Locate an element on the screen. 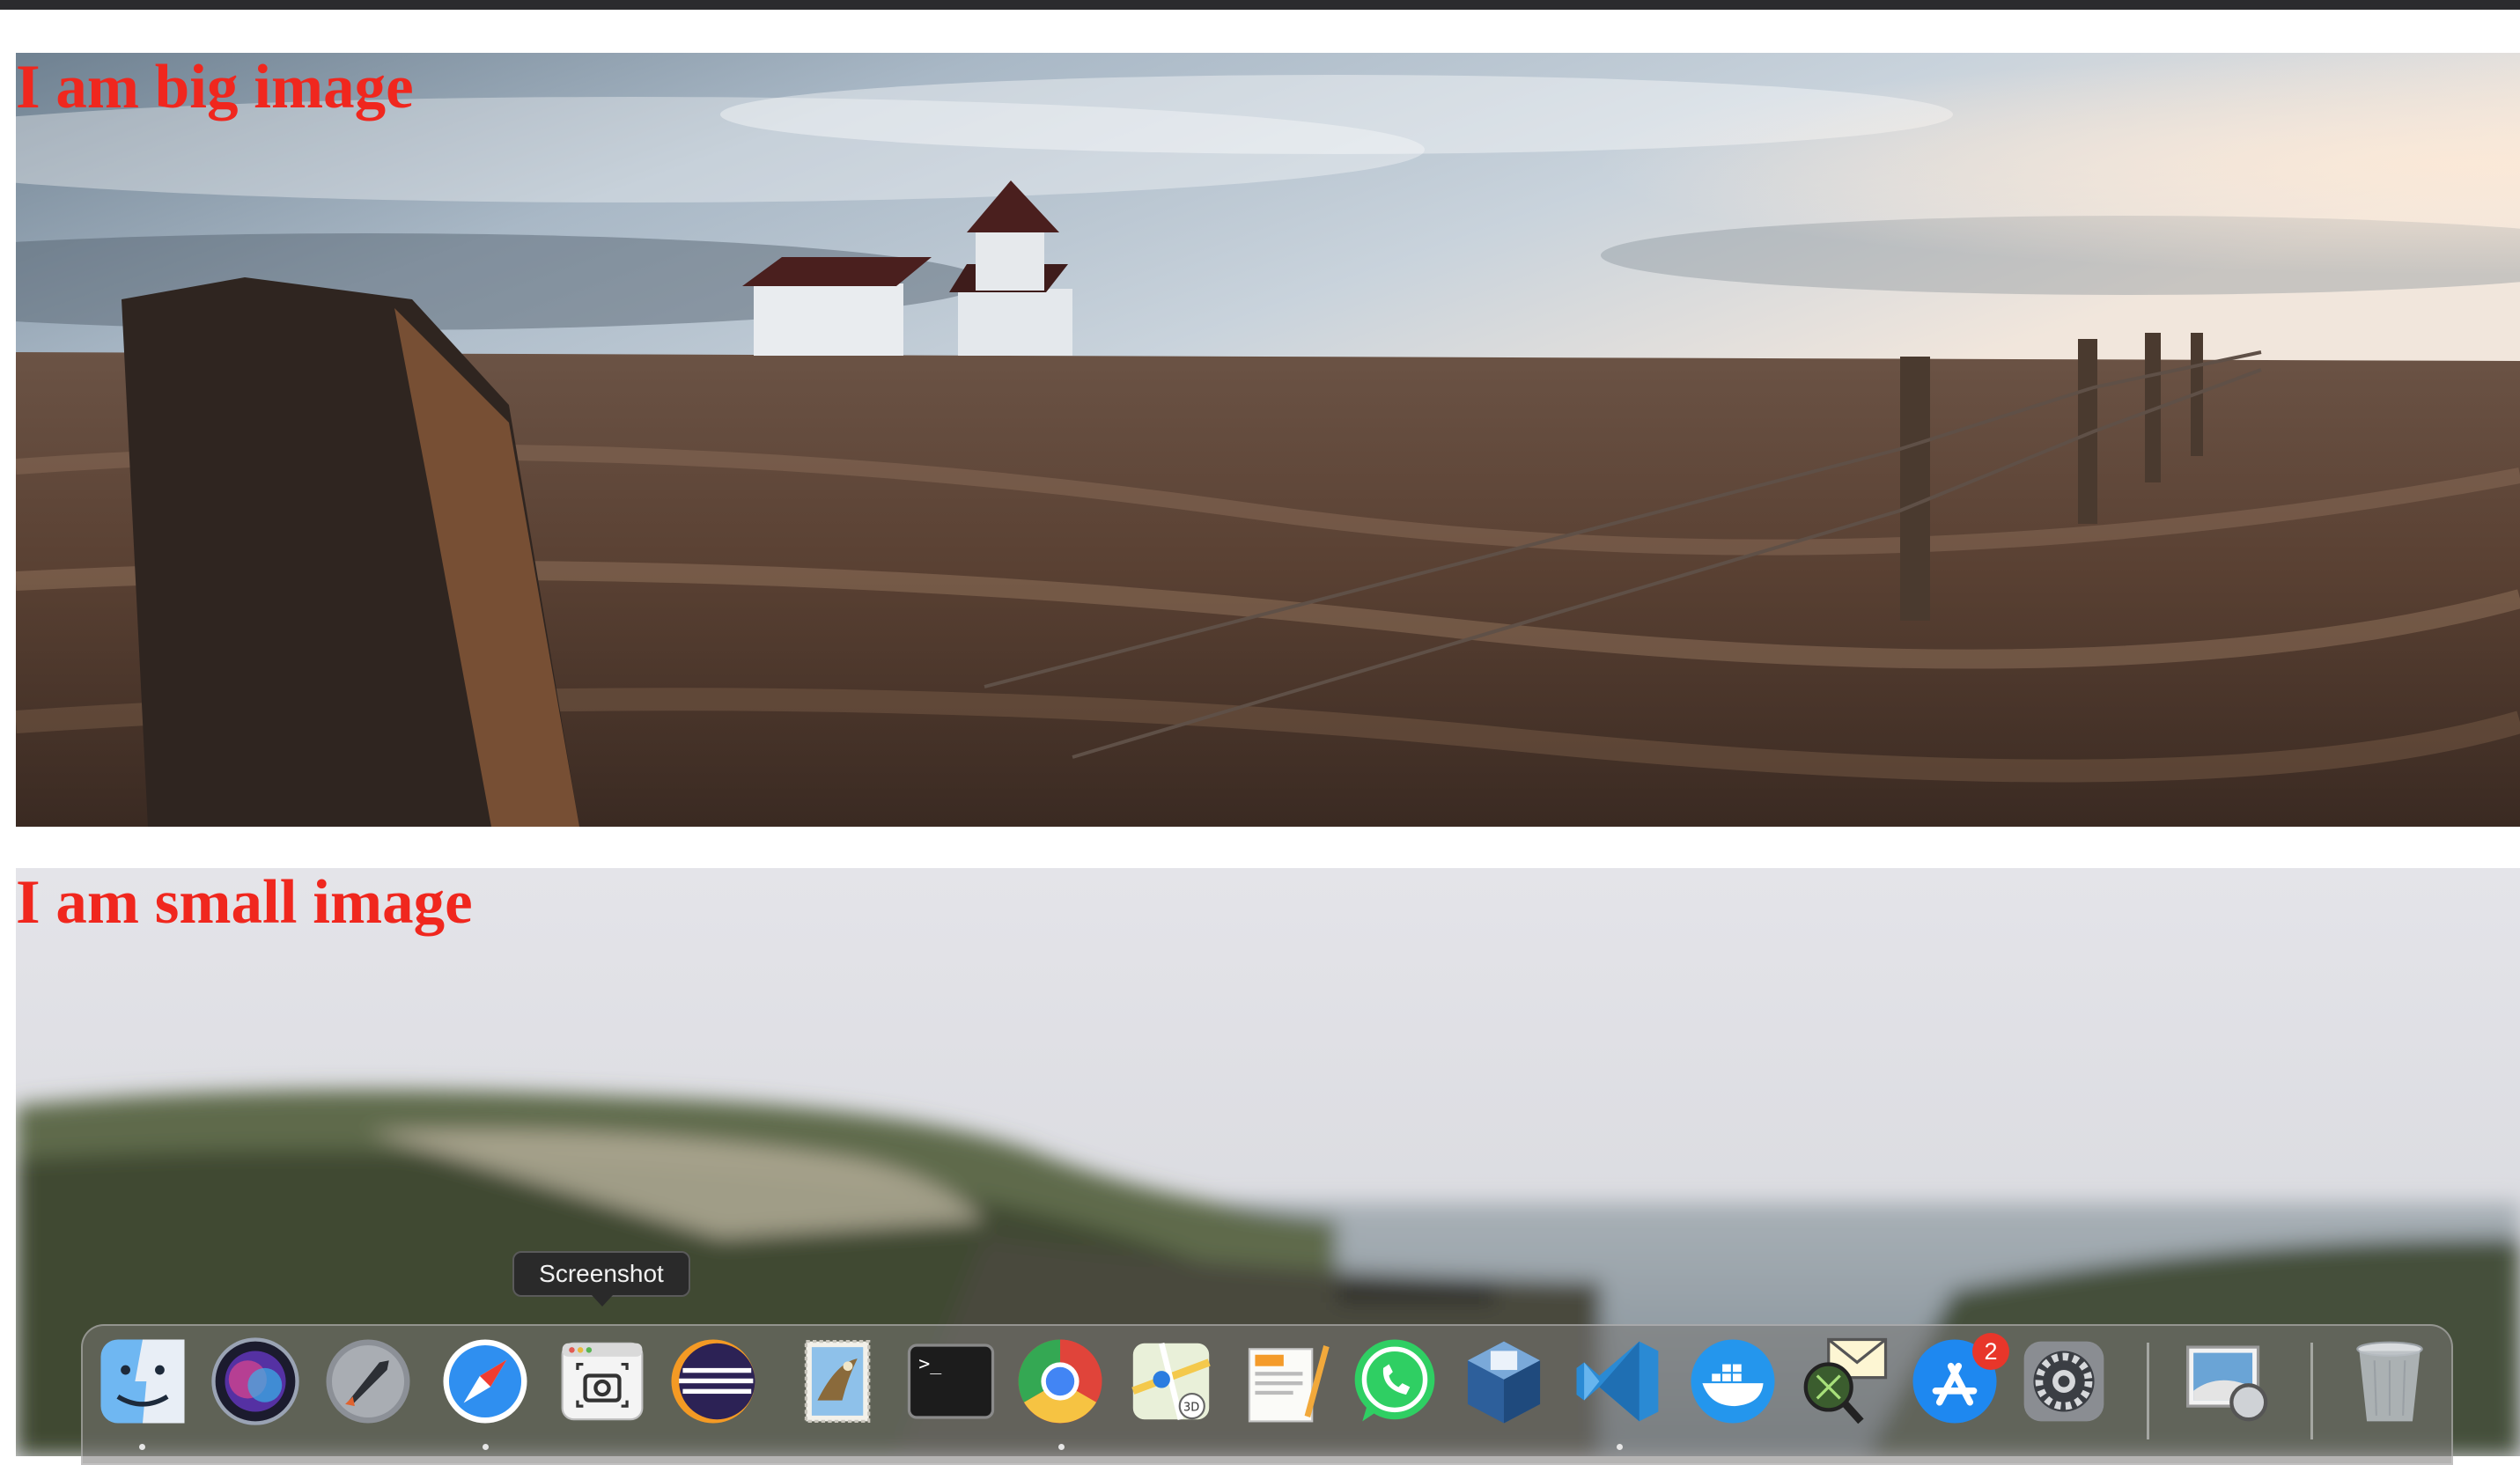 The height and width of the screenshot is (1465, 2520). finder-icon is located at coordinates (142, 1382).